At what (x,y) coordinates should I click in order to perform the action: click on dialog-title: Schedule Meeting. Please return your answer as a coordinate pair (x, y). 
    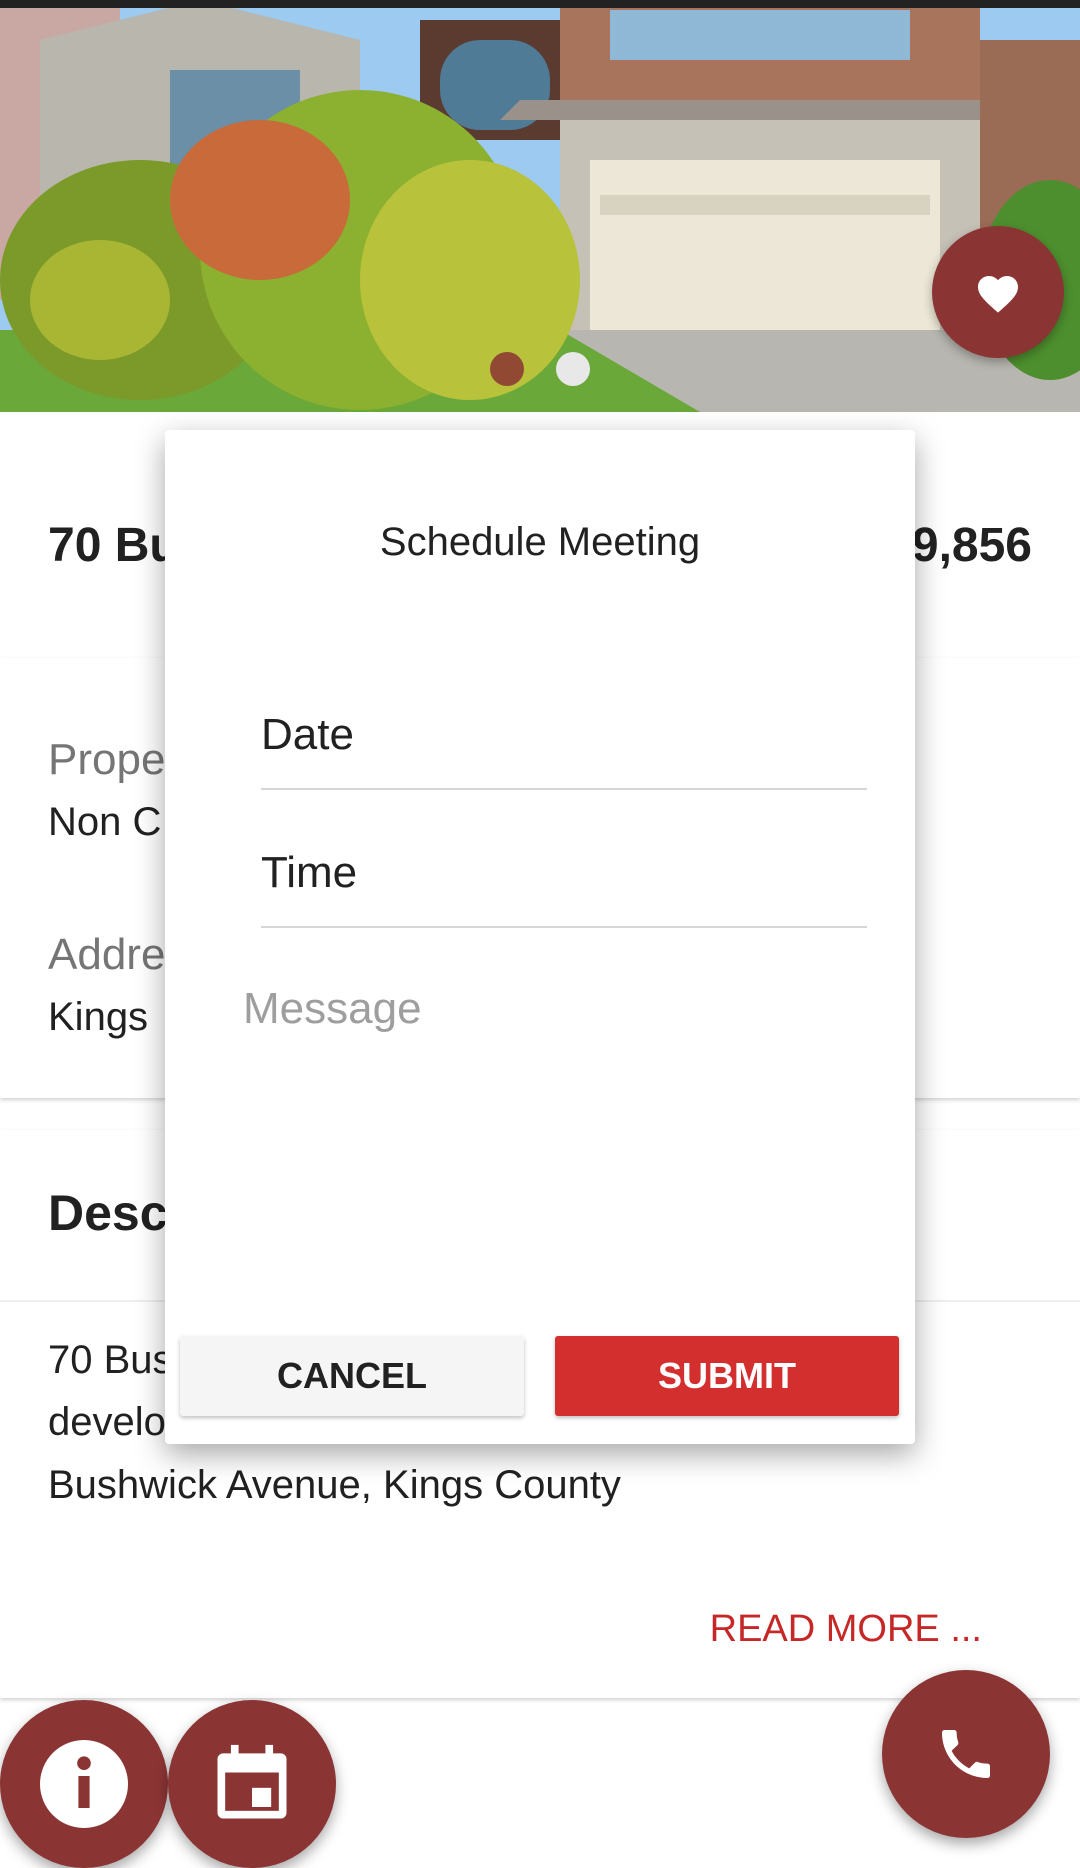
    Looking at the image, I should click on (540, 542).